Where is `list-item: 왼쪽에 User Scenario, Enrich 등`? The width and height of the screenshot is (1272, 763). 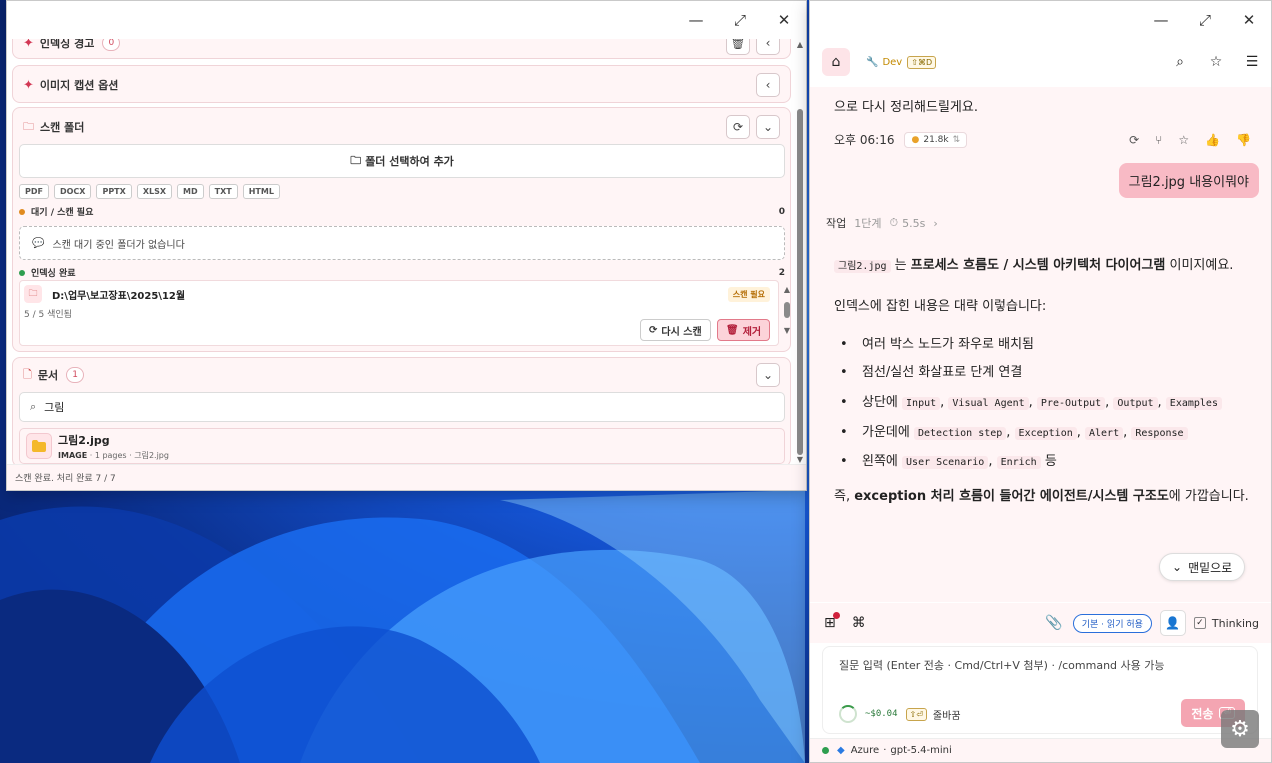
list-item: 왼쪽에 User Scenario, Enrich 등 is located at coordinates (1041, 462).